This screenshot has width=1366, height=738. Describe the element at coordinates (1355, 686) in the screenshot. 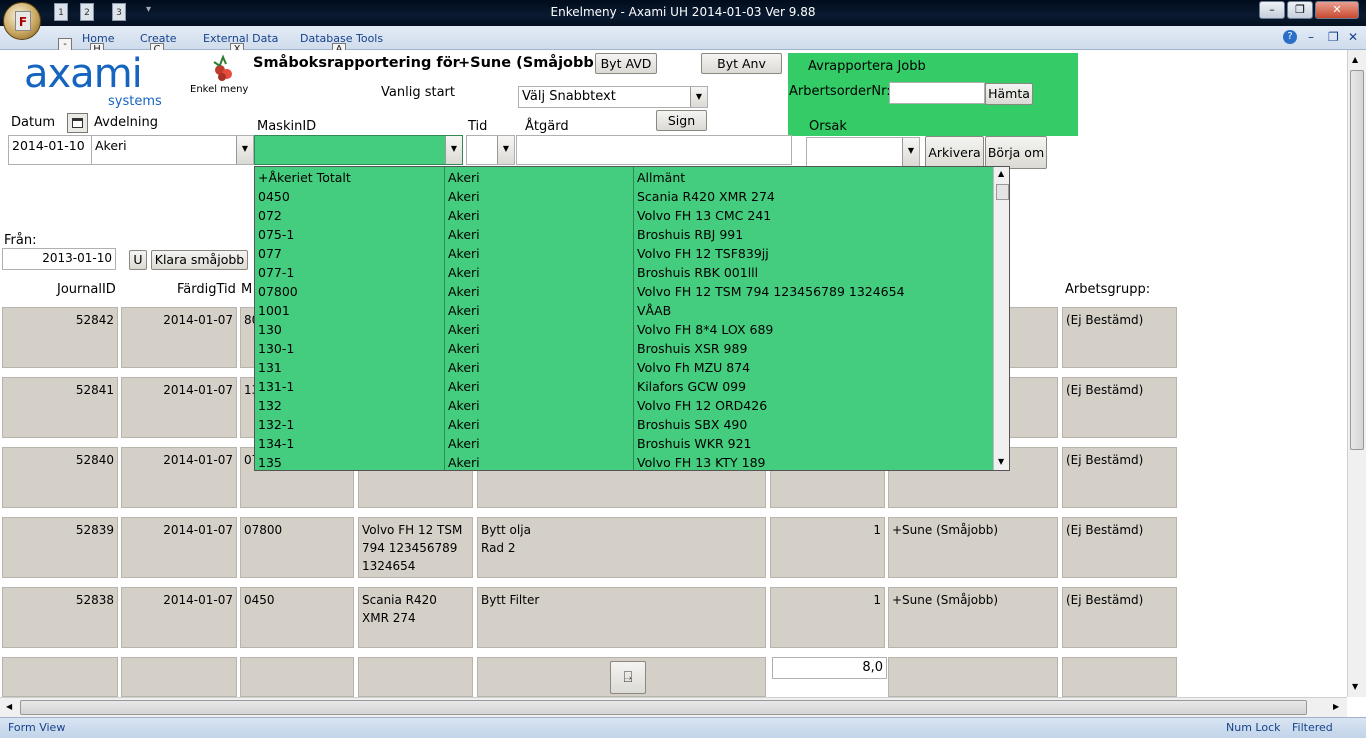

I see `scroll-down-icon: ▼` at that location.